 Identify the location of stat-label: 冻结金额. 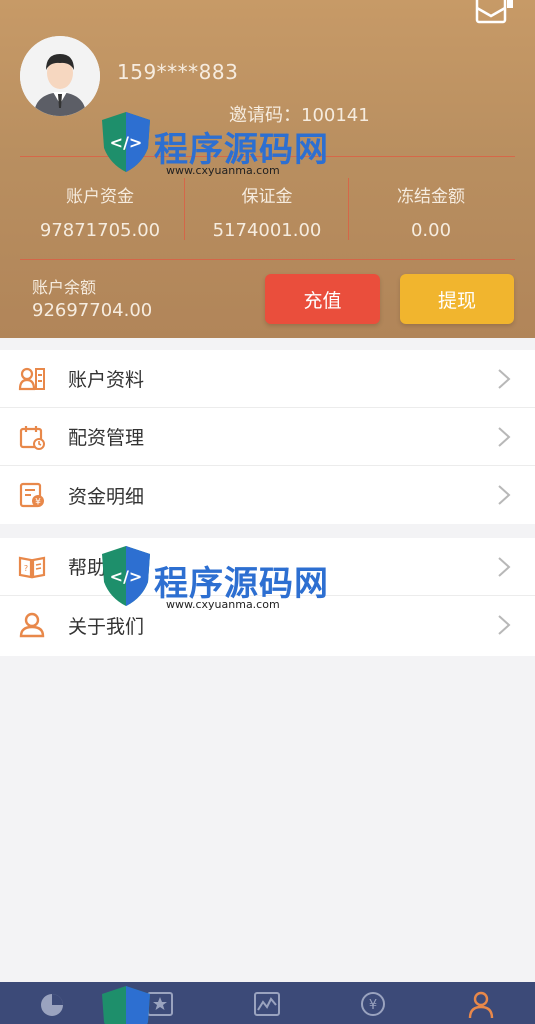
(431, 197).